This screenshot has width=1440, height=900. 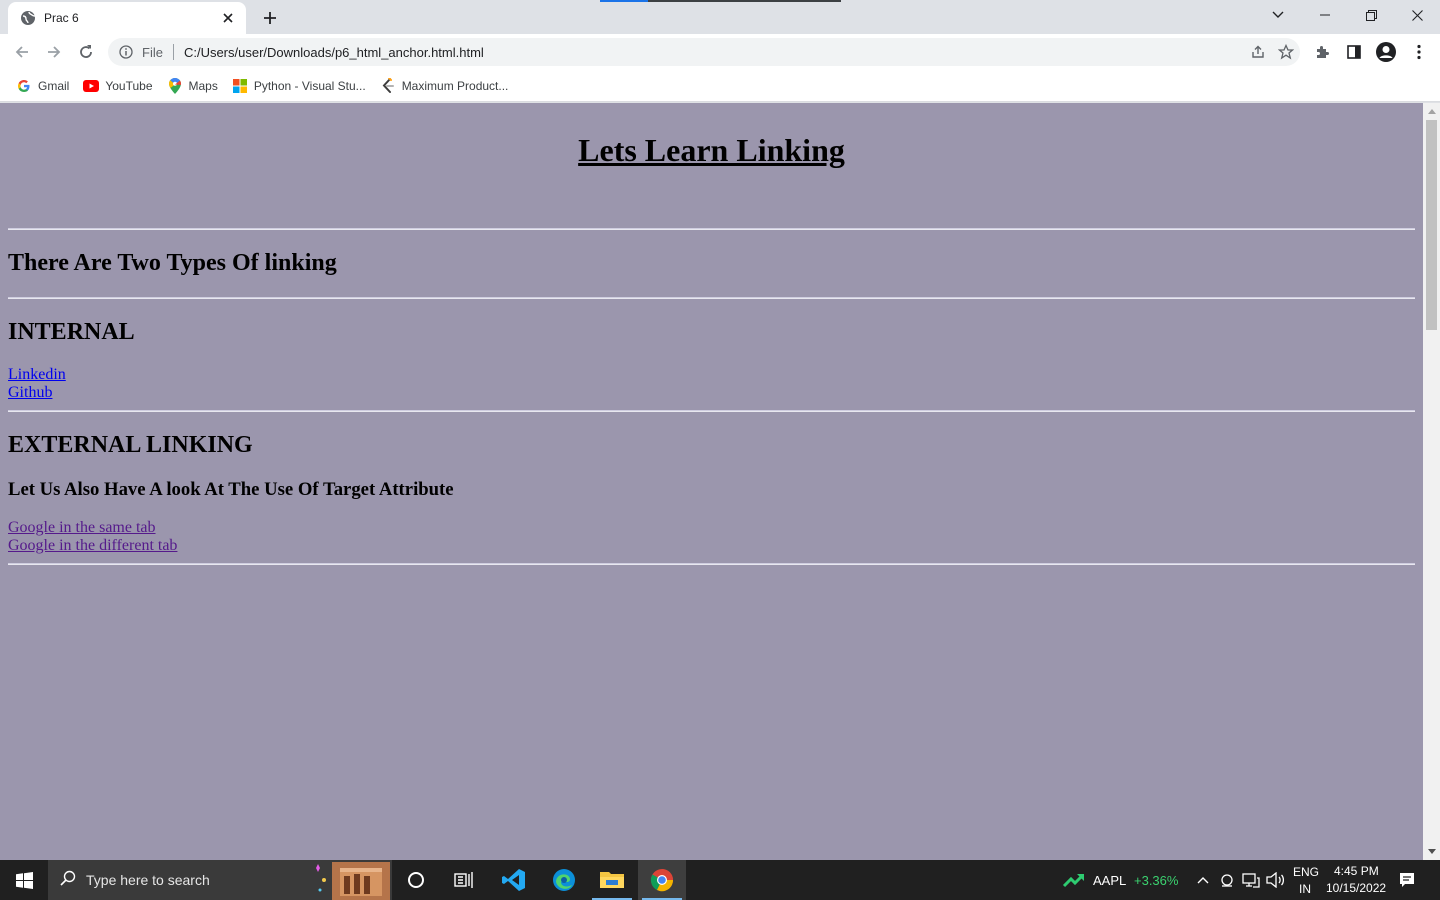 What do you see at coordinates (1203, 880) in the screenshot?
I see `chevron-up-icon` at bounding box center [1203, 880].